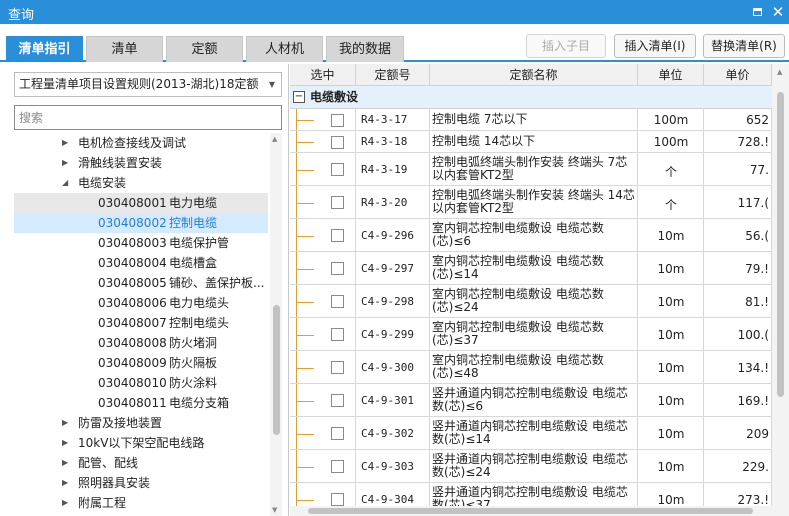 The width and height of the screenshot is (789, 516). Describe the element at coordinates (531, 433) in the screenshot. I see `table-row: C4-9-302 竖井通道内铜芯控制电缆敷设 电缆芯数(芯)≤14 10m 209` at that location.